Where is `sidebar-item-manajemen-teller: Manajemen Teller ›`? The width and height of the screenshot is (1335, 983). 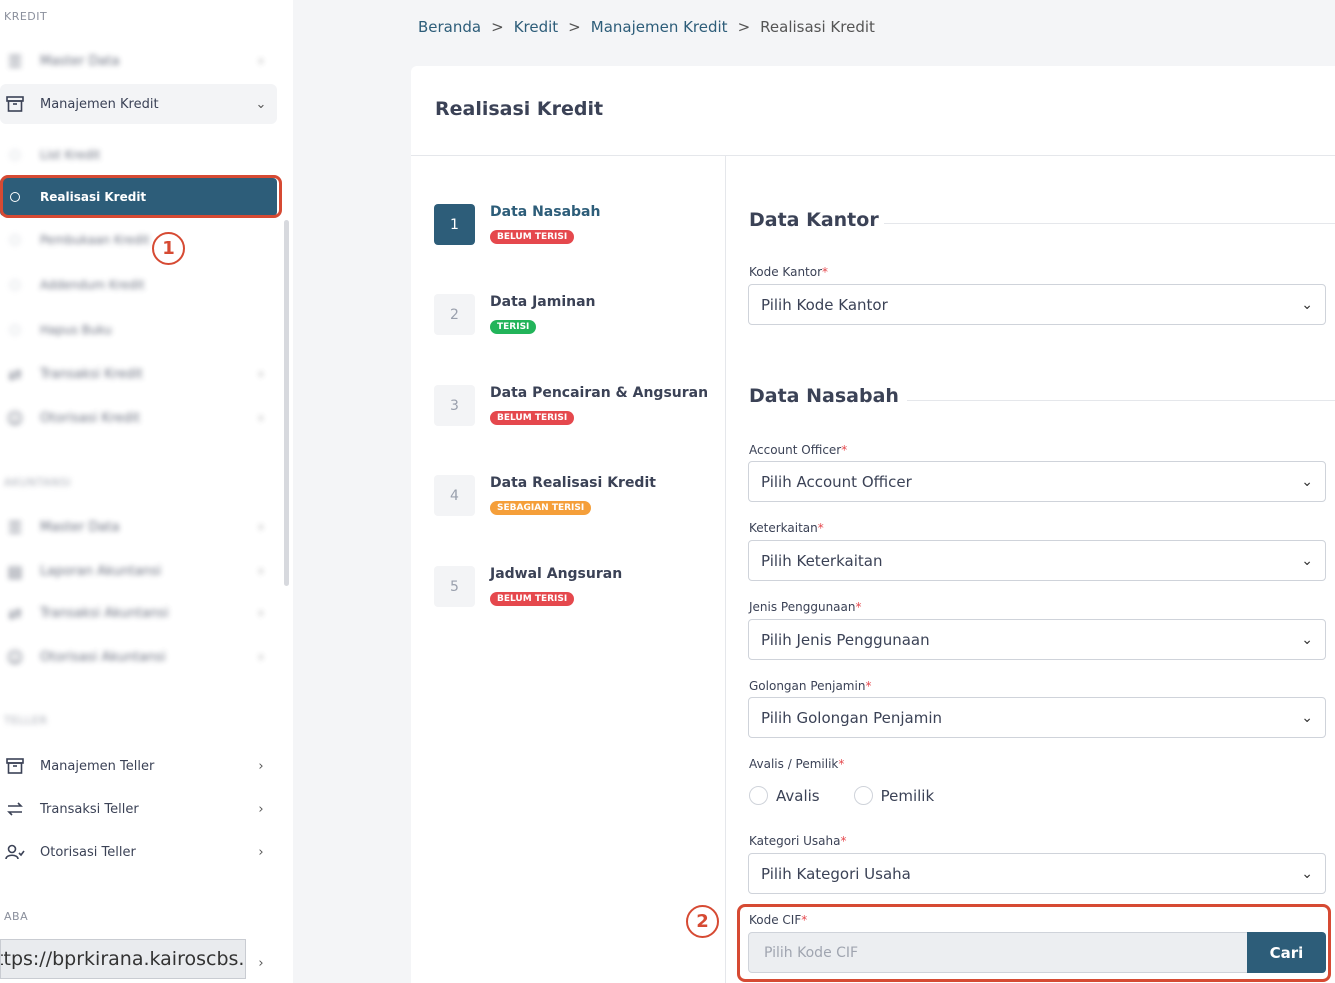 sidebar-item-manajemen-teller: Manajemen Teller › is located at coordinates (138, 766).